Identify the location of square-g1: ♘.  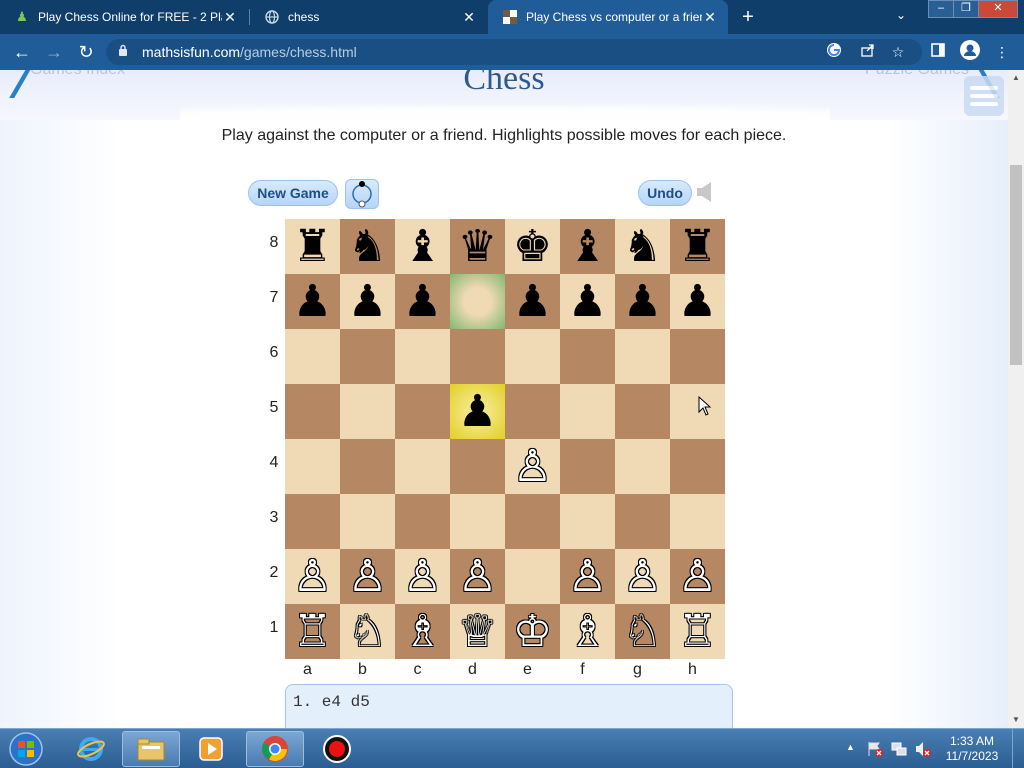
(642, 631).